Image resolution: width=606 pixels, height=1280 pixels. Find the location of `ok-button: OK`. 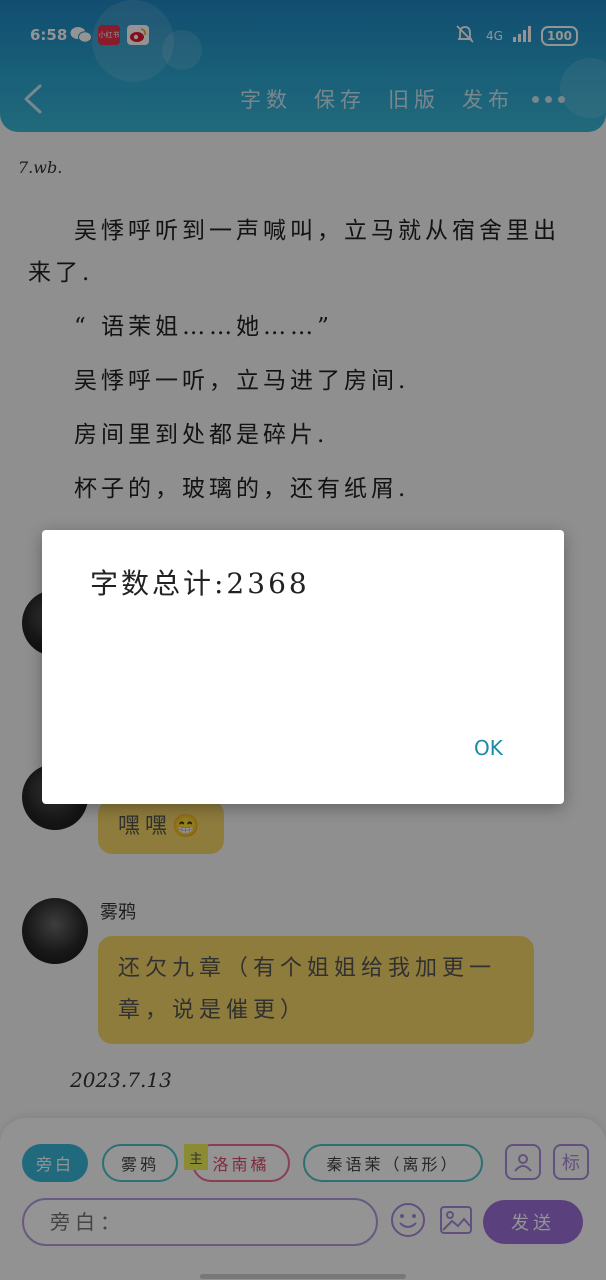

ok-button: OK is located at coordinates (488, 748).